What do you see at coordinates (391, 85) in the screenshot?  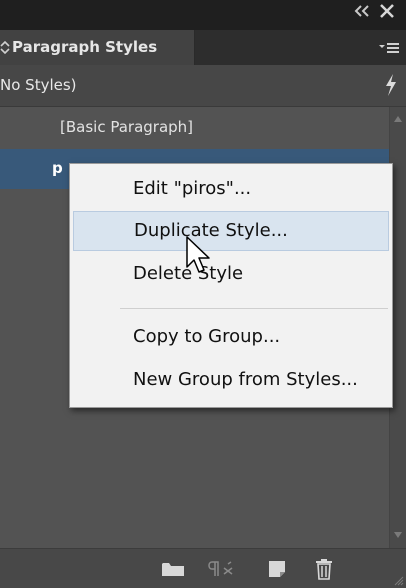 I see `lightning-icon` at bounding box center [391, 85].